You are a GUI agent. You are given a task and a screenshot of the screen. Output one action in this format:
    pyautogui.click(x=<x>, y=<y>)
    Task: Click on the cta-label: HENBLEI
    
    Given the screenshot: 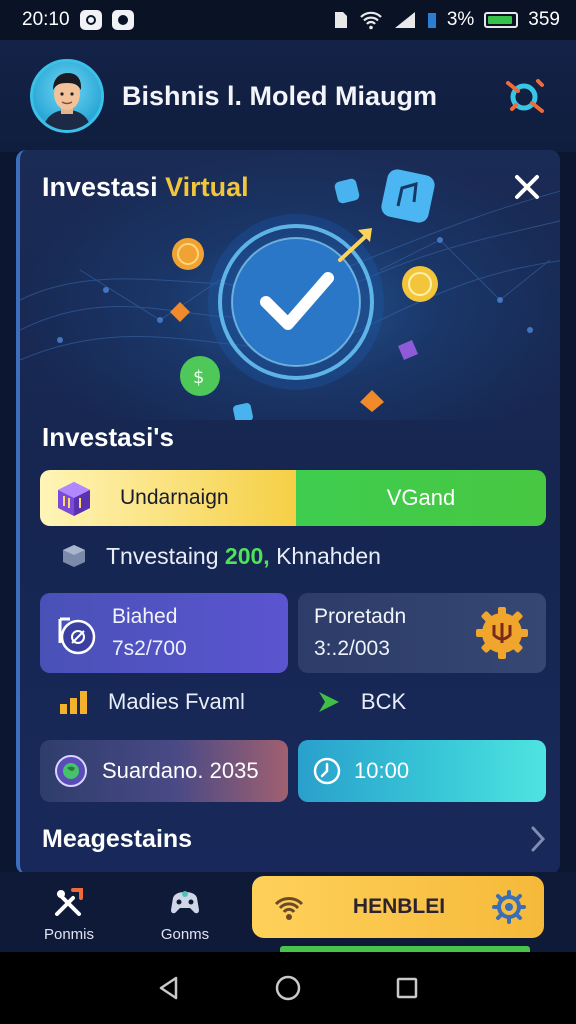 What is the action you would take?
    pyautogui.click(x=399, y=906)
    